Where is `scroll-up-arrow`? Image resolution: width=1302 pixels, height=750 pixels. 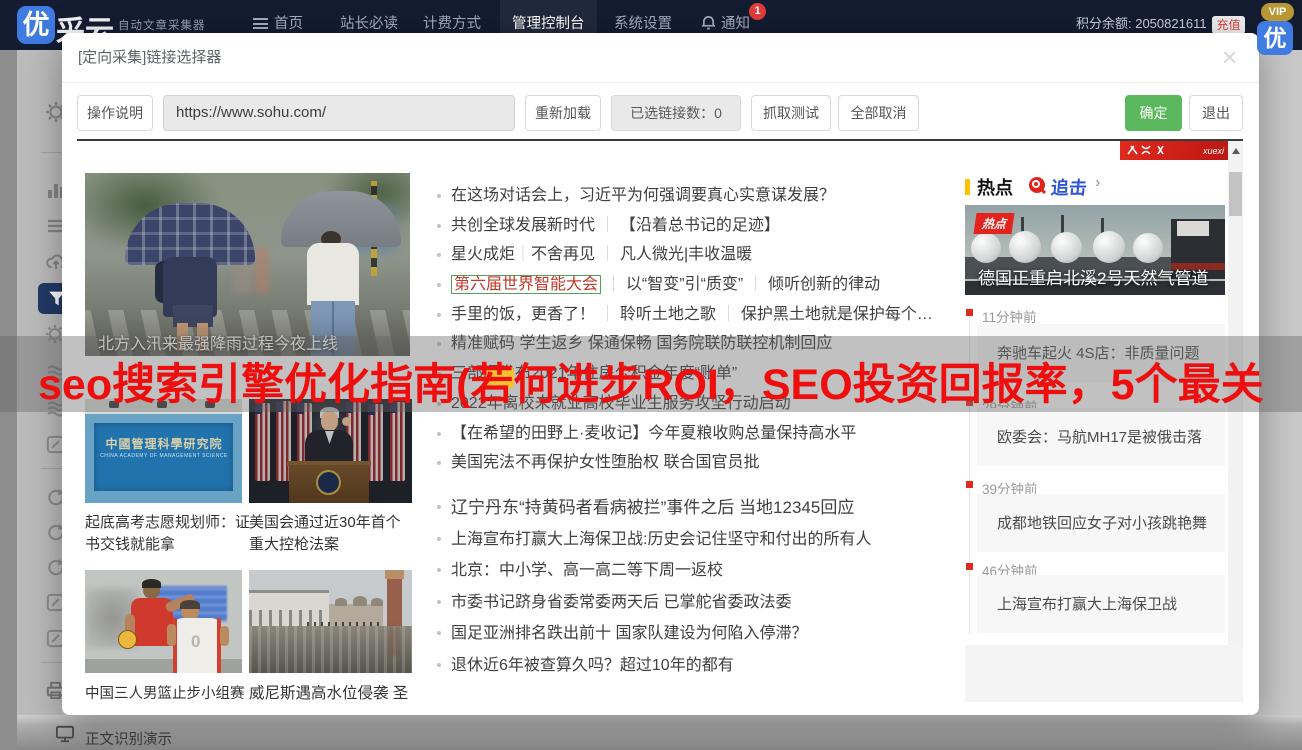 scroll-up-arrow is located at coordinates (1236, 151).